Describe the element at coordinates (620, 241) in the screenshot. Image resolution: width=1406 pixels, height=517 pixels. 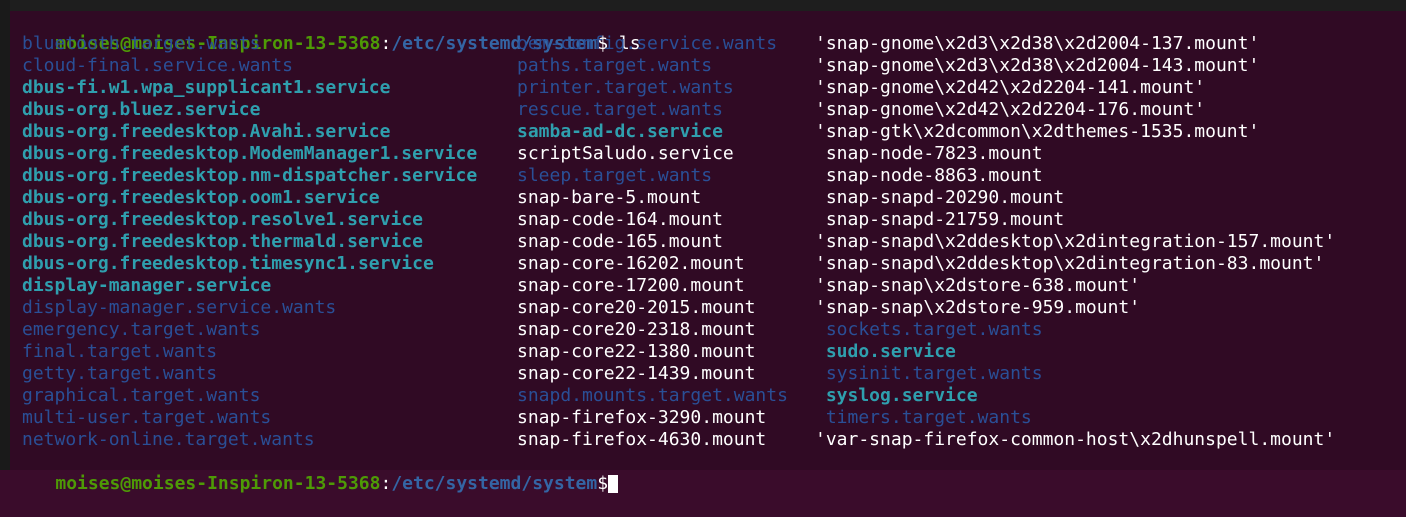
I see `ls-entry: snap-code-165.mount` at that location.